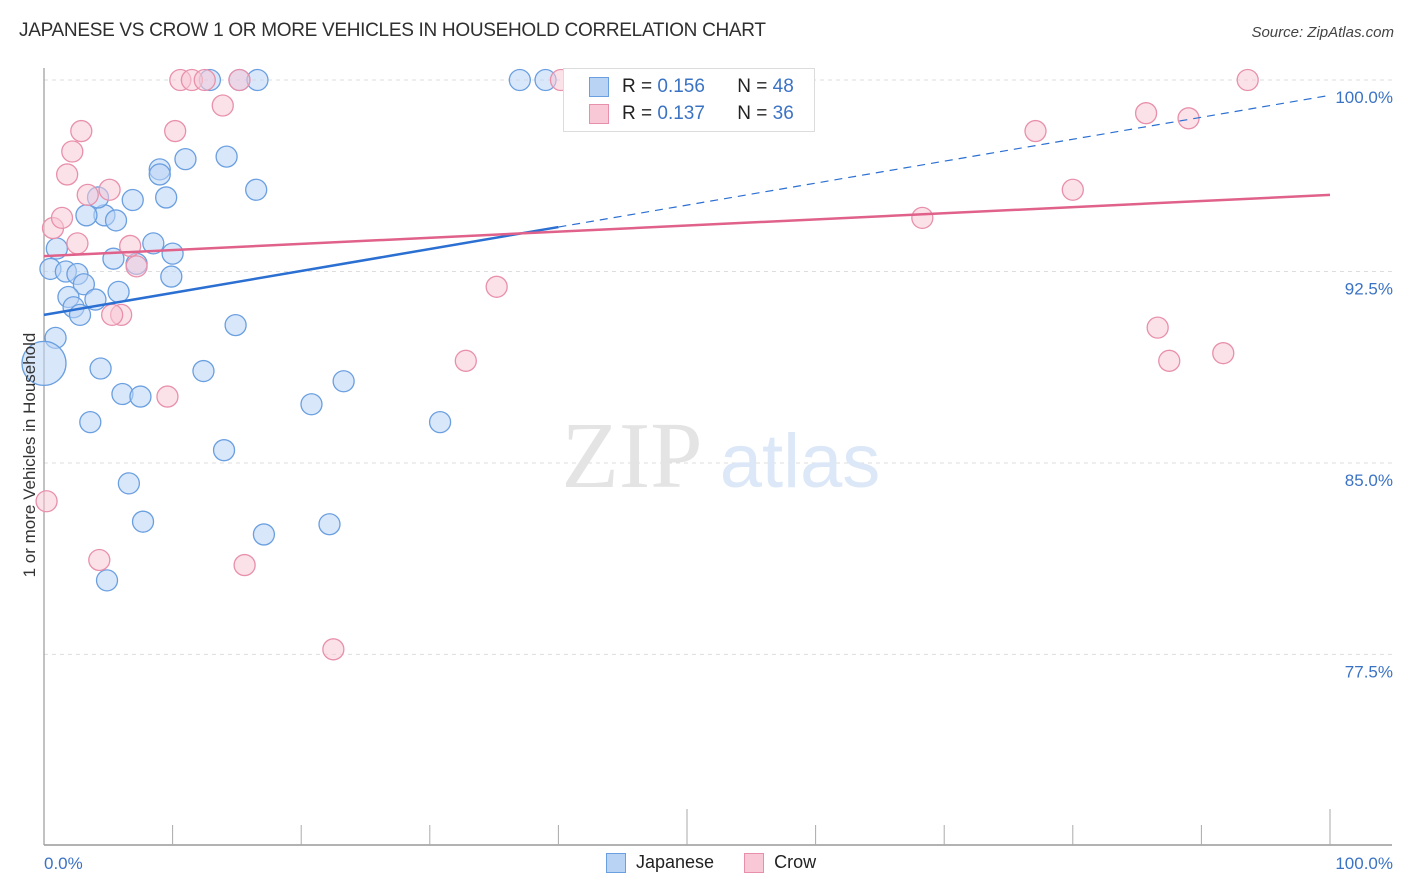 The width and height of the screenshot is (1406, 892). Describe the element at coordinates (675, 862) in the screenshot. I see `legend-label-japanese: Japanese` at that location.